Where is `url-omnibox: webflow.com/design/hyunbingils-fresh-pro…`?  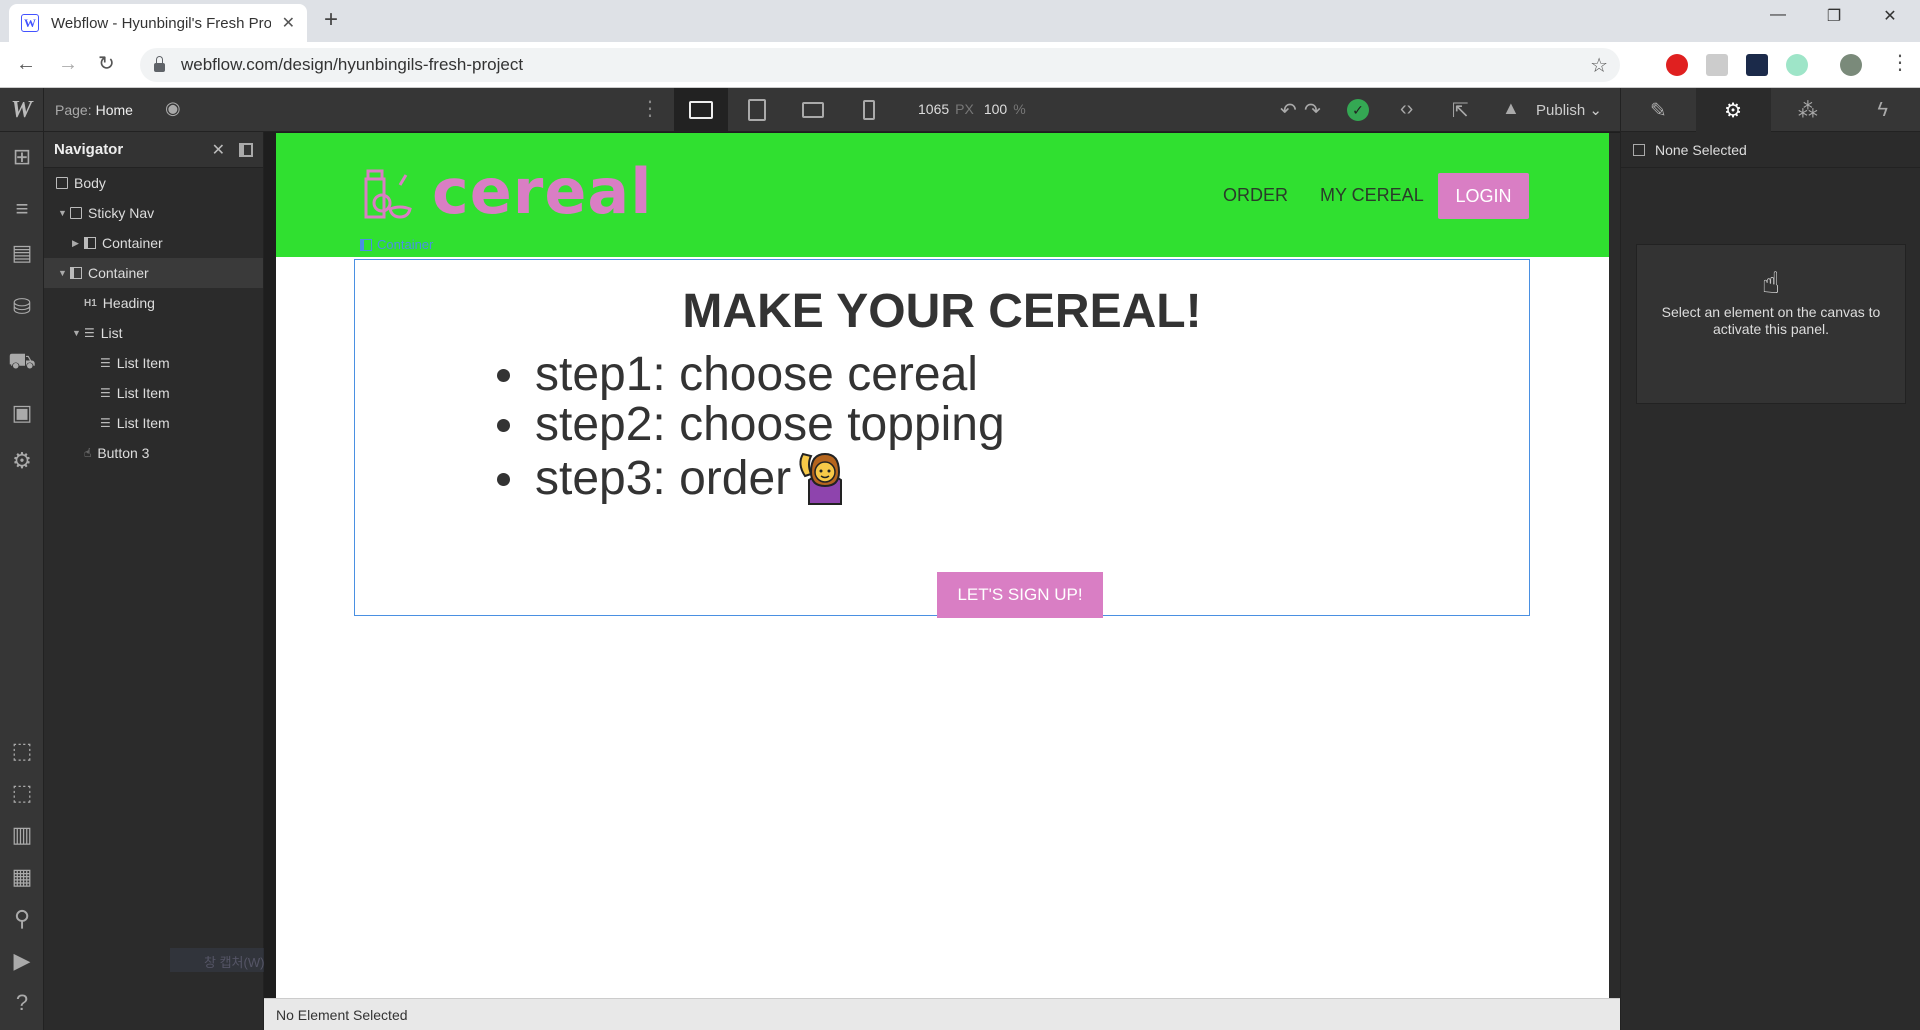
url-omnibox: webflow.com/design/hyunbingils-fresh-pro… is located at coordinates (880, 65).